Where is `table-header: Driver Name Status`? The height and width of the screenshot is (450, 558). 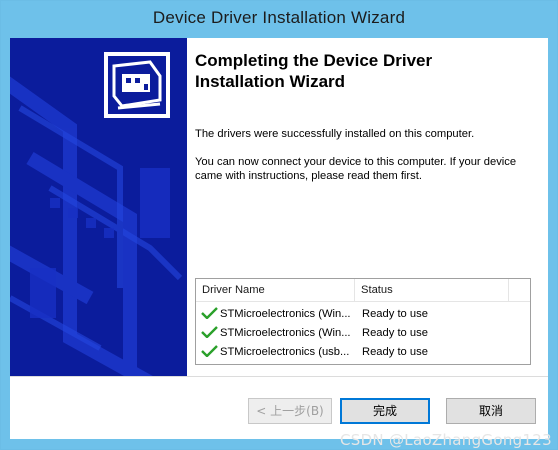 table-header: Driver Name Status is located at coordinates (363, 290).